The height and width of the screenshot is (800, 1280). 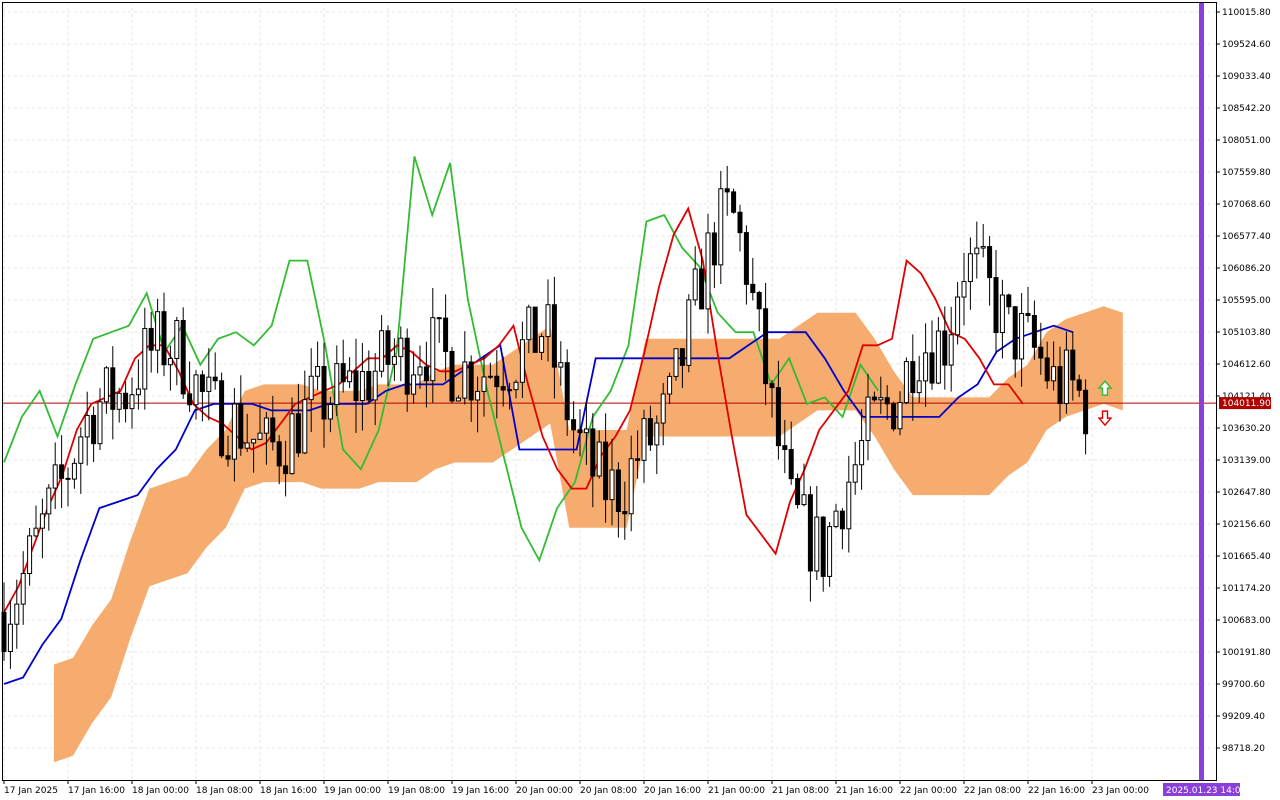 I want to click on x-tick-label: 19 Jan 16:00, so click(x=480, y=791).